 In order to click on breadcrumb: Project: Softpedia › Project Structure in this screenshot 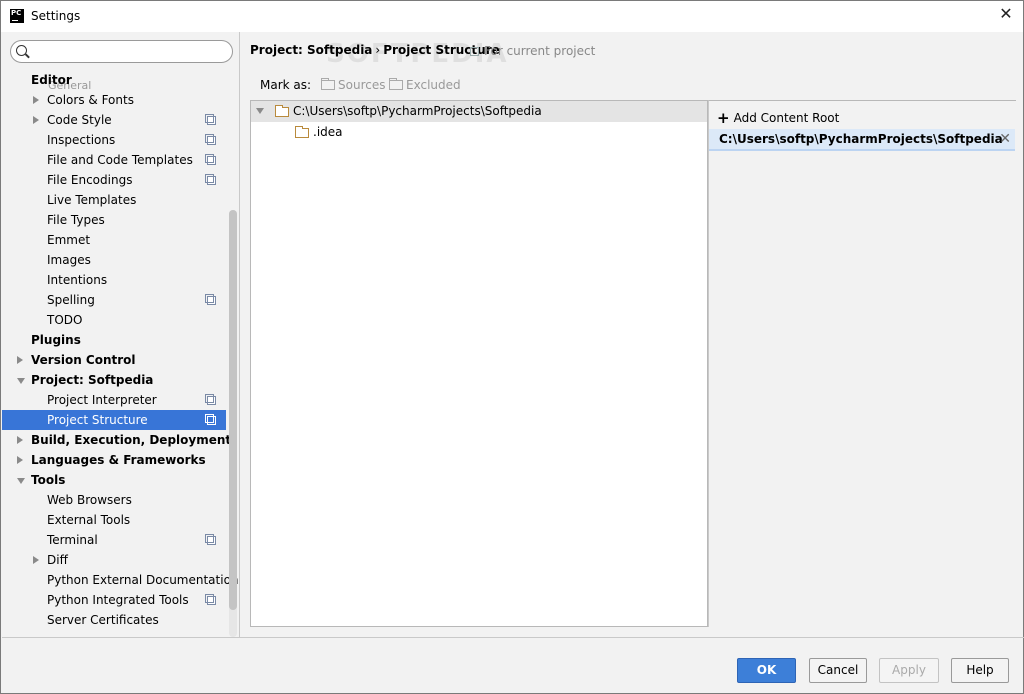, I will do `click(375, 50)`.